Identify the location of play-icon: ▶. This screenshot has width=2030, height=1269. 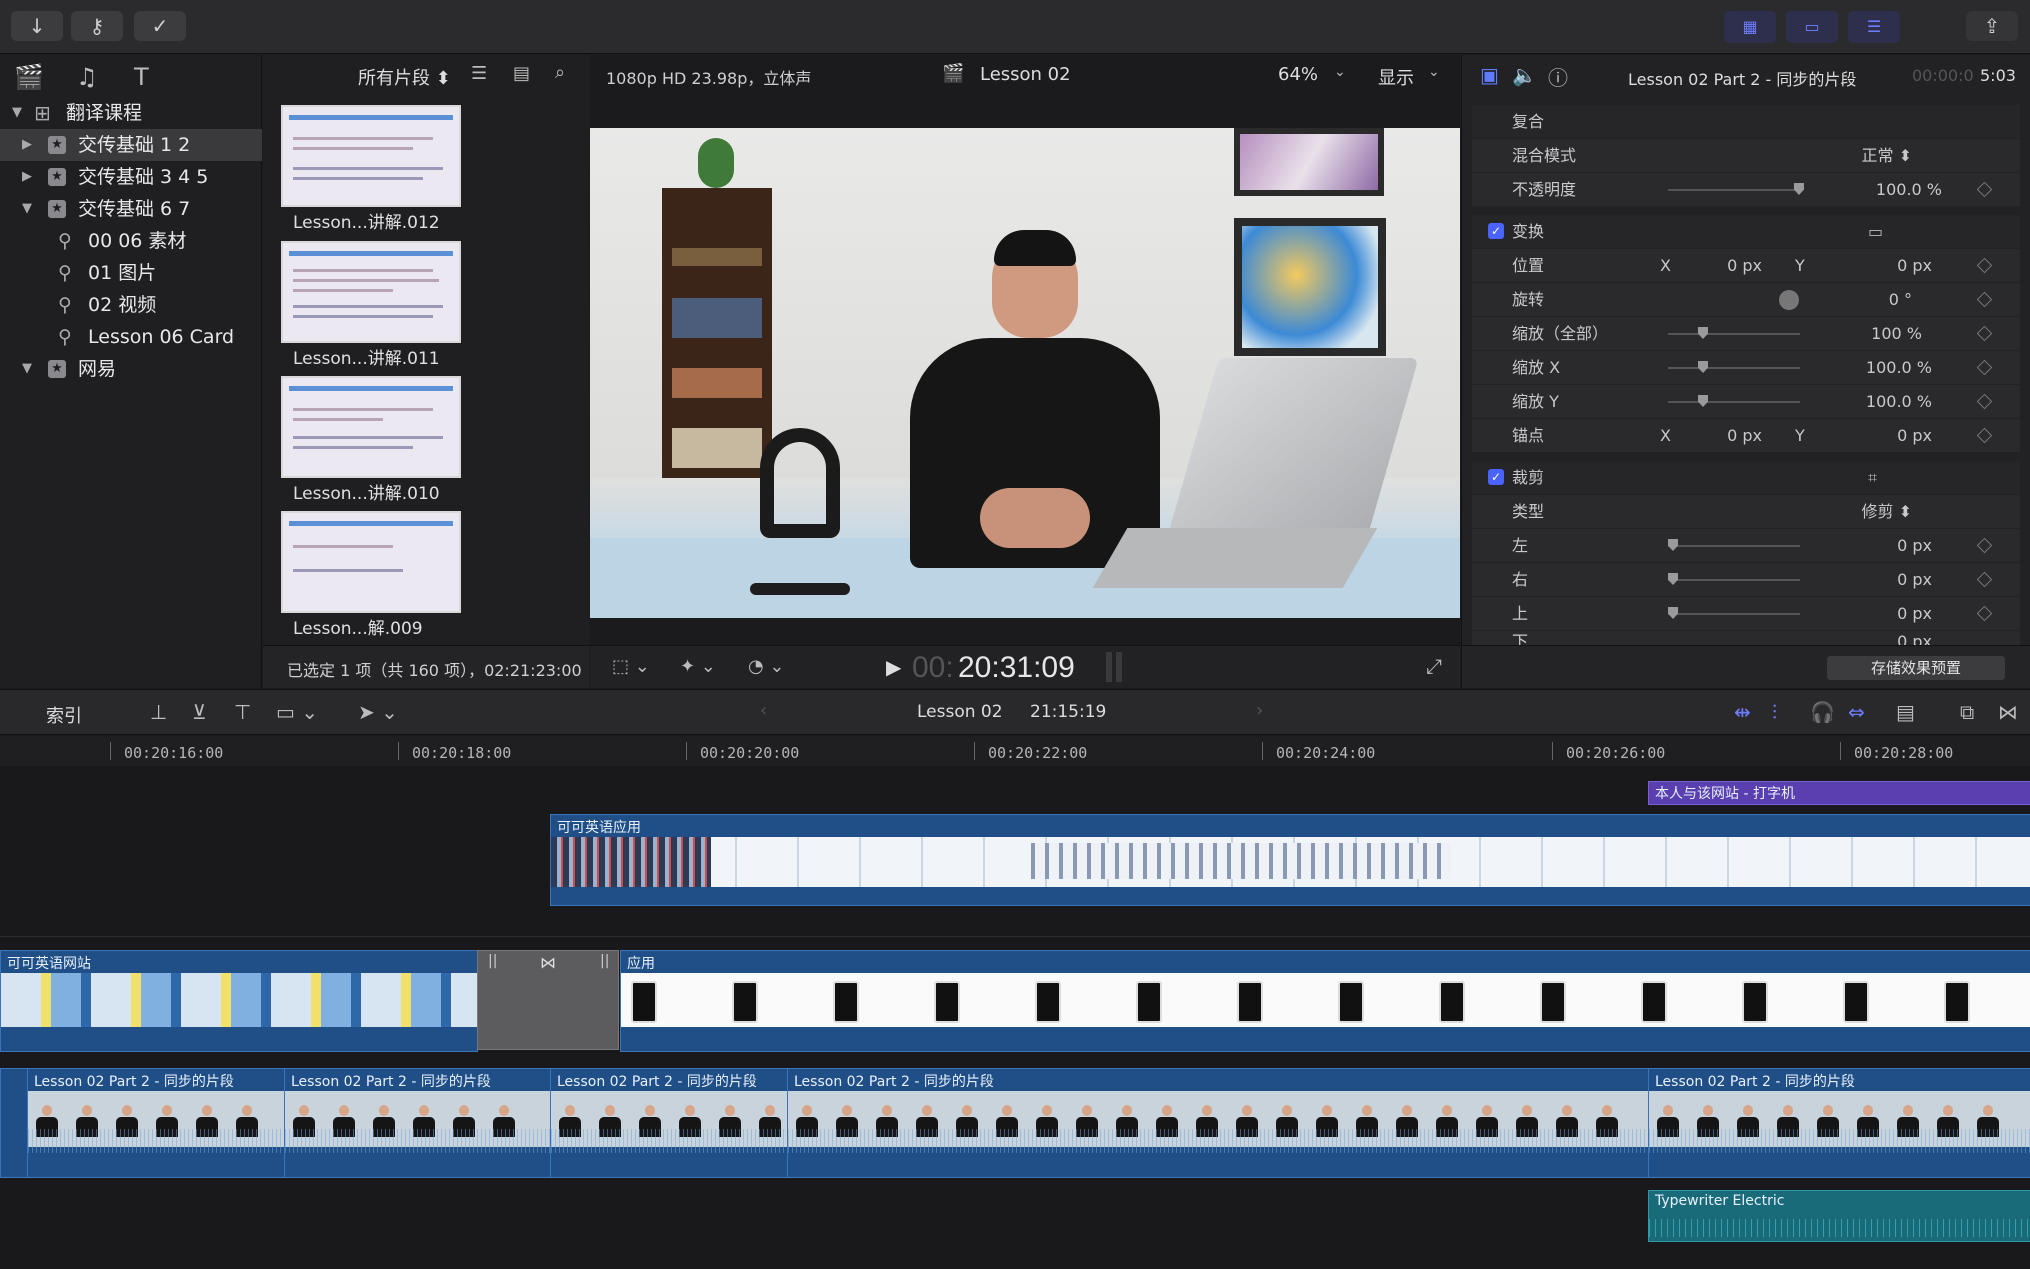
(893, 667).